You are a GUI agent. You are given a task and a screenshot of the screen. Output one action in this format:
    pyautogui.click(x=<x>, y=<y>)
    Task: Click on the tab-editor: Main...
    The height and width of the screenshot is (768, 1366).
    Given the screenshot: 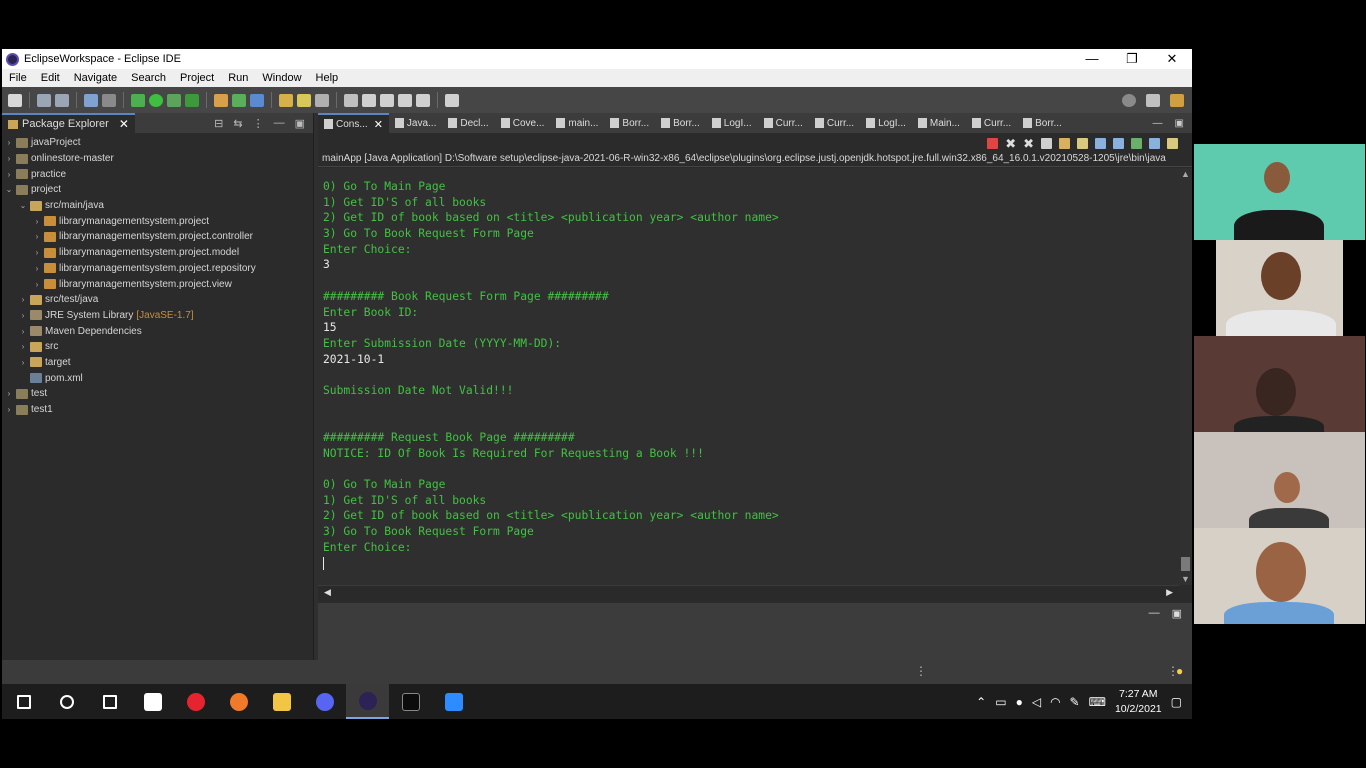 What is the action you would take?
    pyautogui.click(x=939, y=123)
    